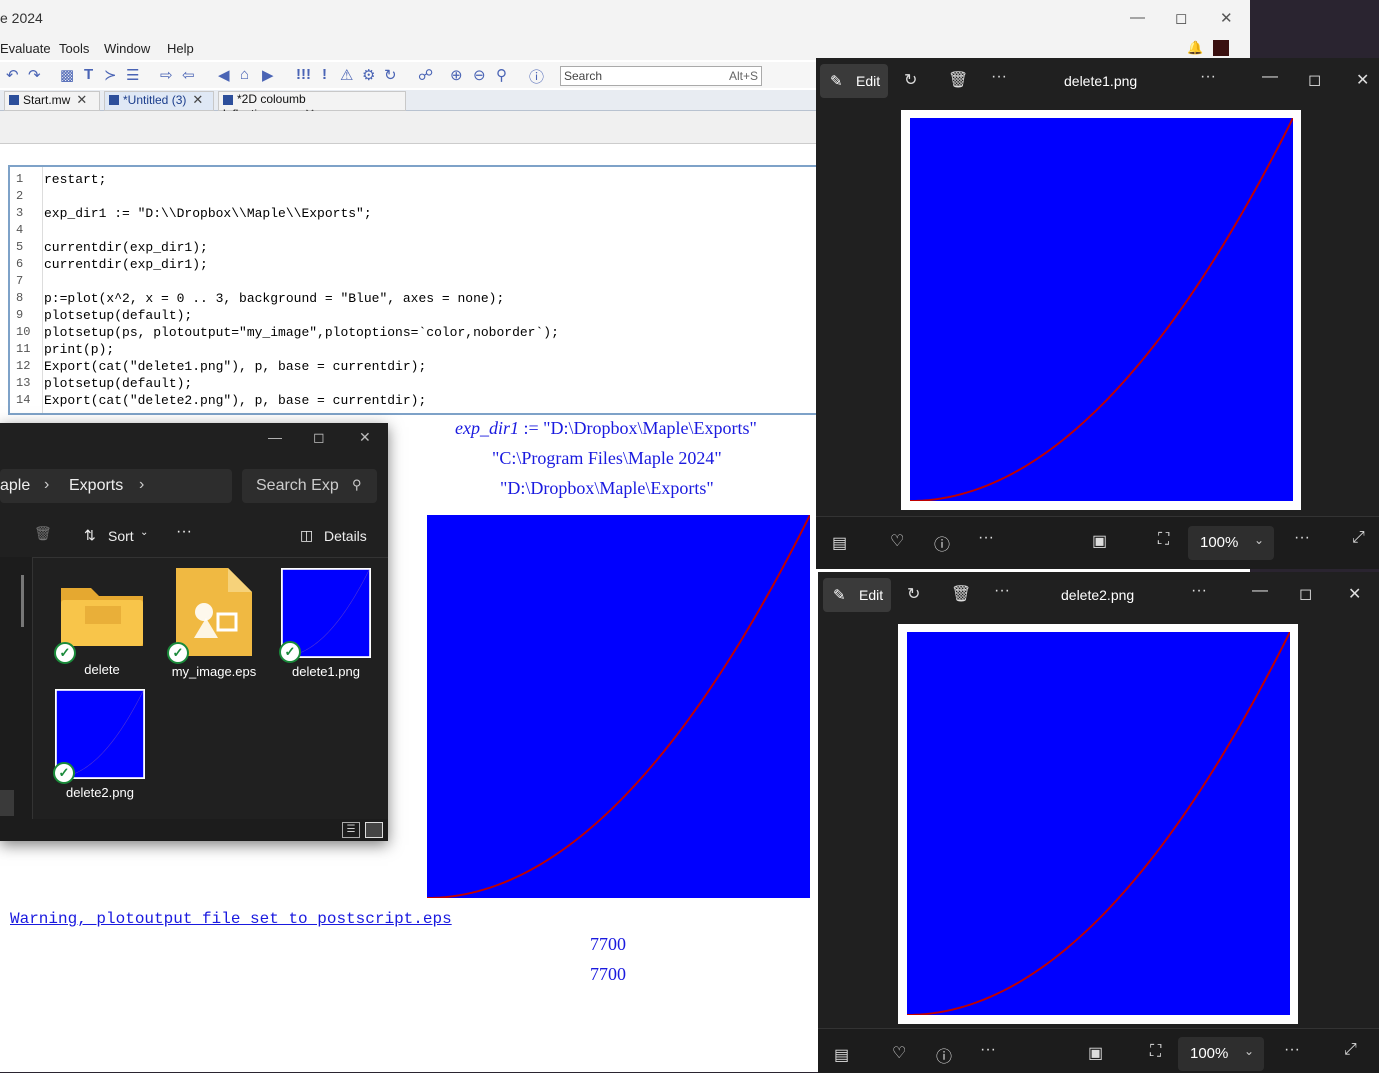 This screenshot has height=1073, width=1379. I want to click on math-mode-icon: ≻, so click(110, 75).